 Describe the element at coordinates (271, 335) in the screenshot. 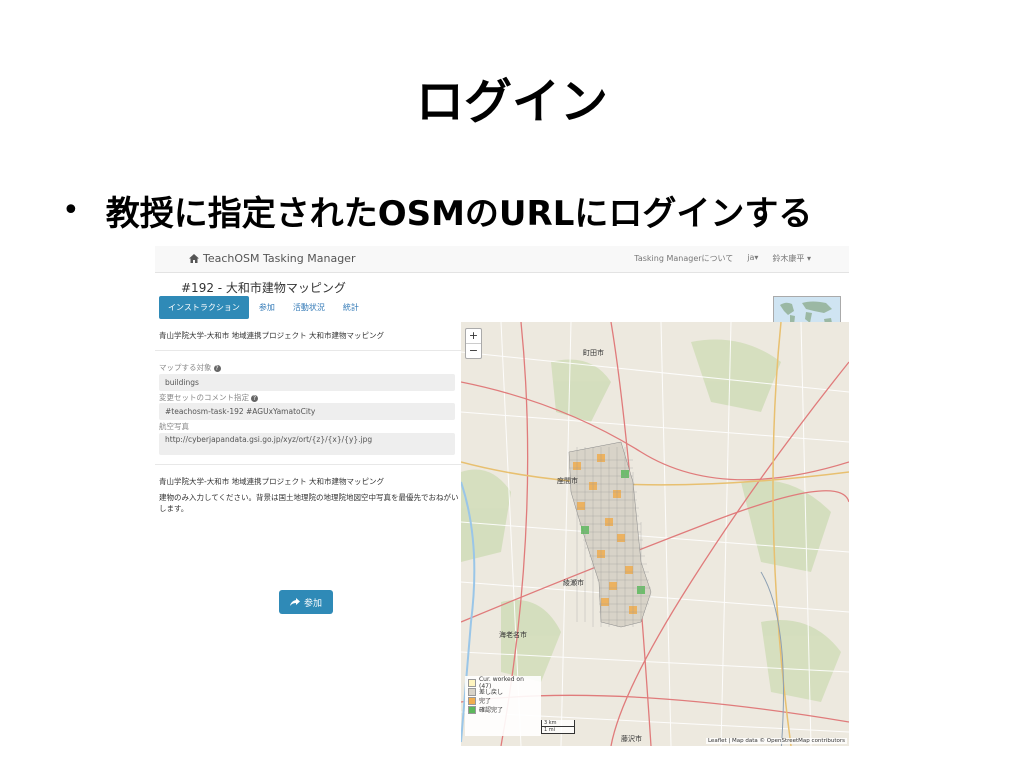

I see `instruction-heading: 青山学院大学-大和市 地域連携プロジェクト 大和市建物マッピング` at that location.